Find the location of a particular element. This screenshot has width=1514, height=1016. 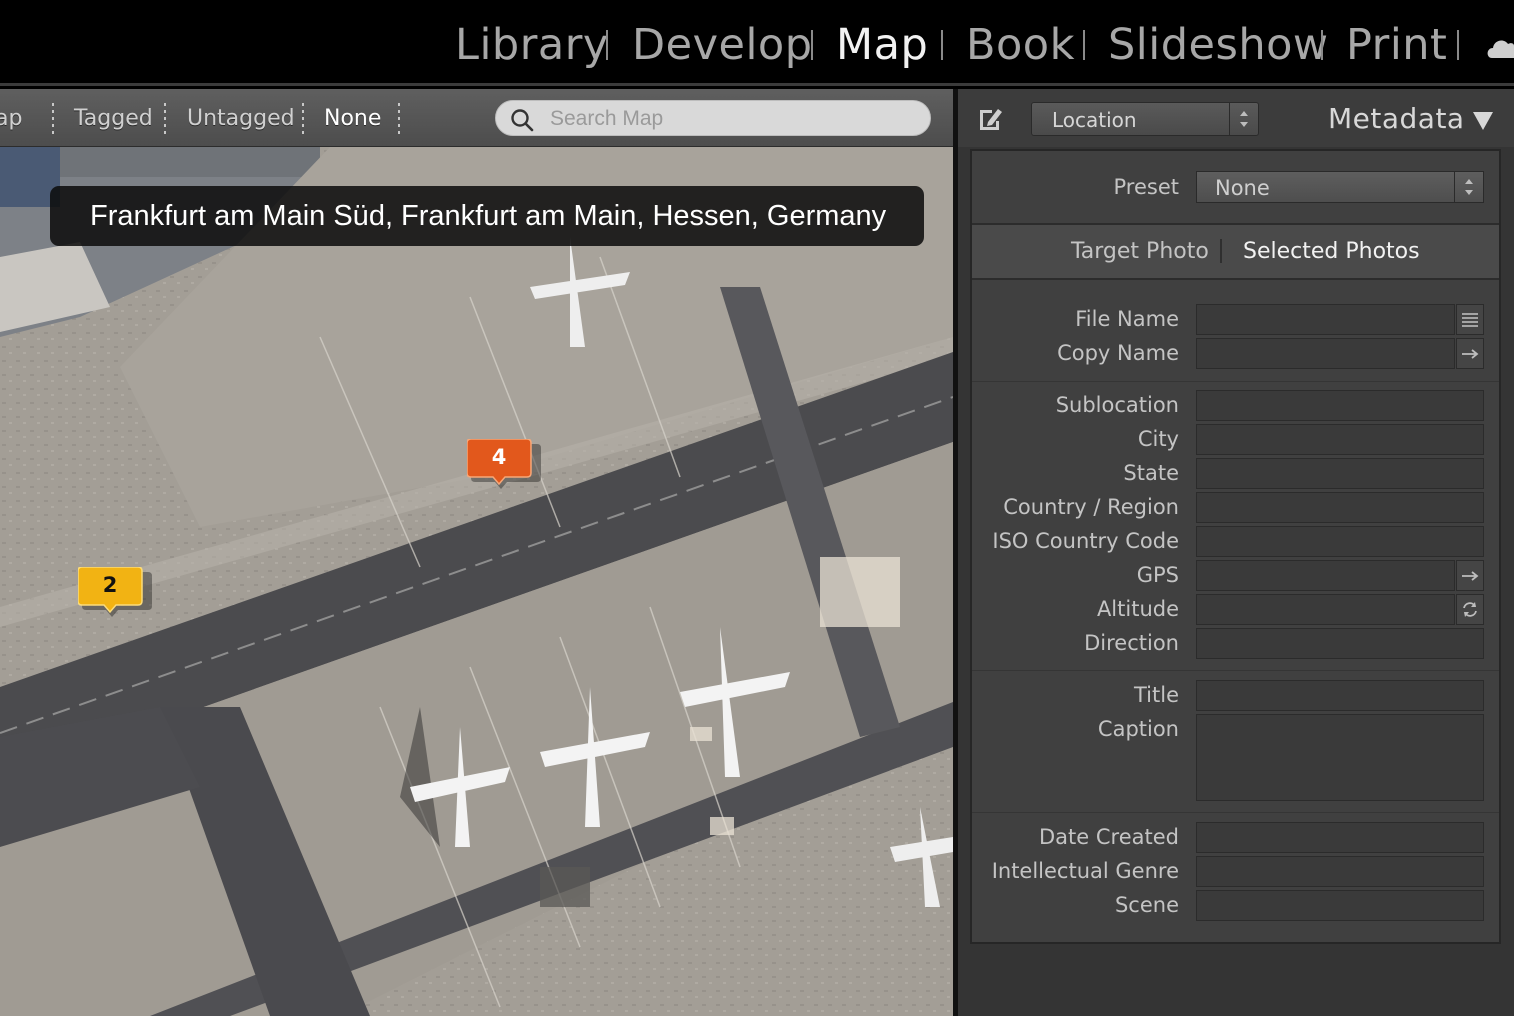

scene-label: Scene is located at coordinates (1146, 905).